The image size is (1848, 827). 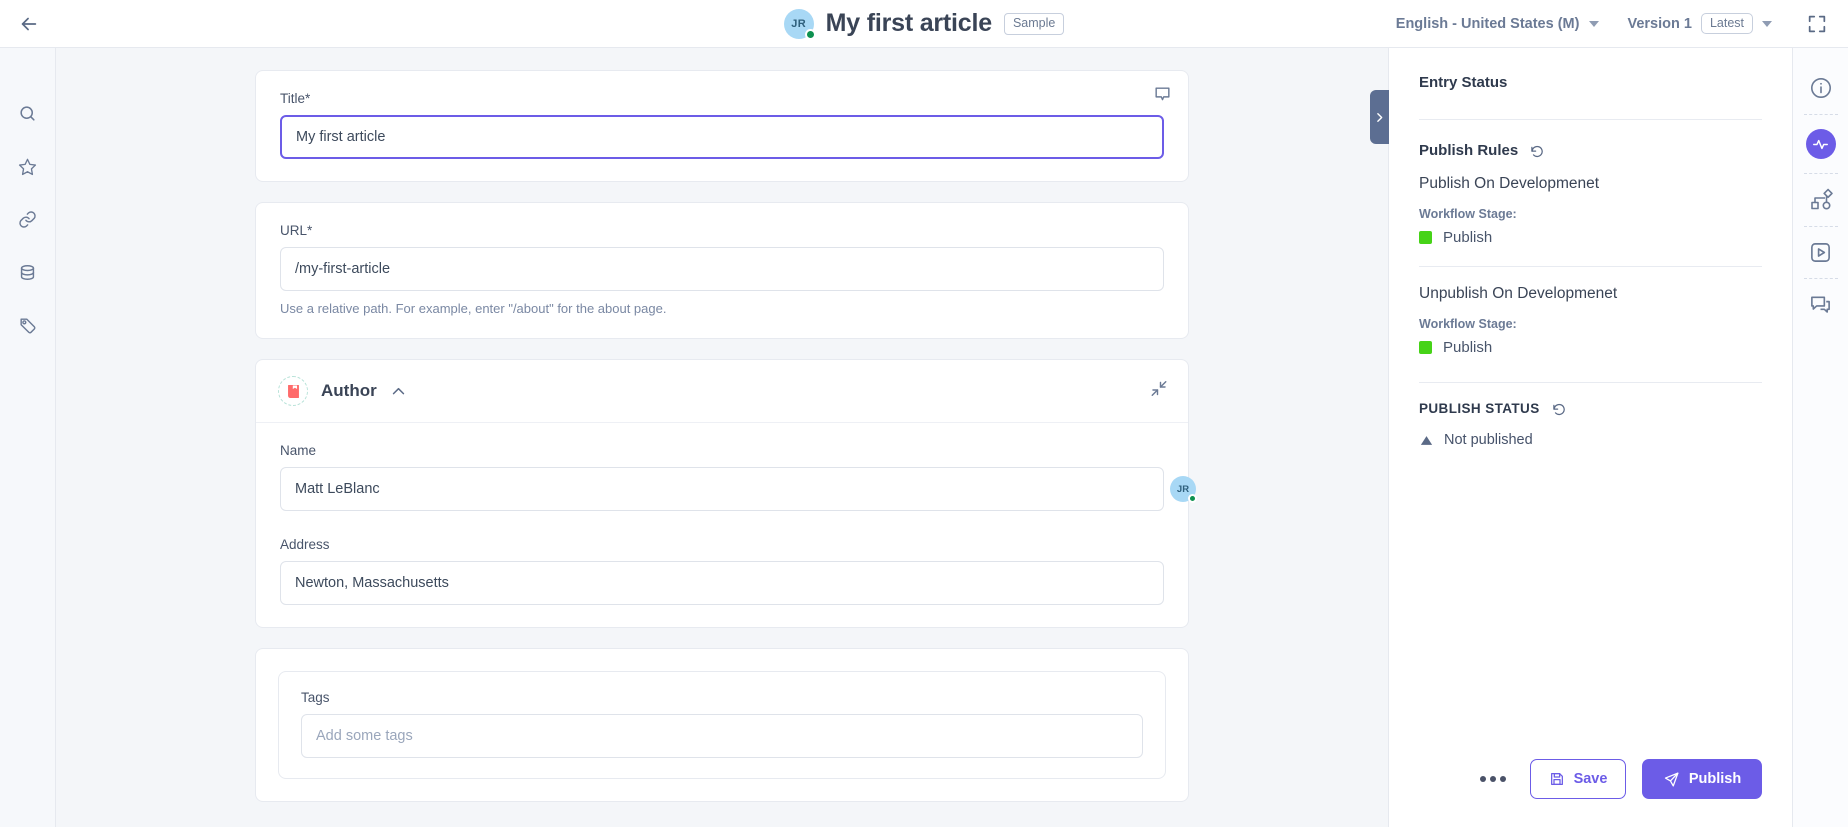 What do you see at coordinates (1590, 150) in the screenshot?
I see `publish-rules-heading-row: Publish Rules` at bounding box center [1590, 150].